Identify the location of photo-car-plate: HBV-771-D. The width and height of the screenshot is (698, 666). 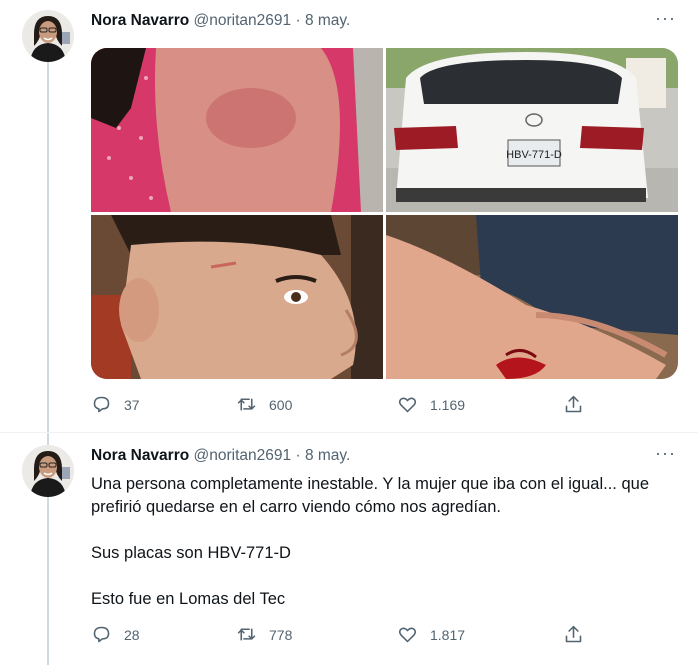
(532, 130).